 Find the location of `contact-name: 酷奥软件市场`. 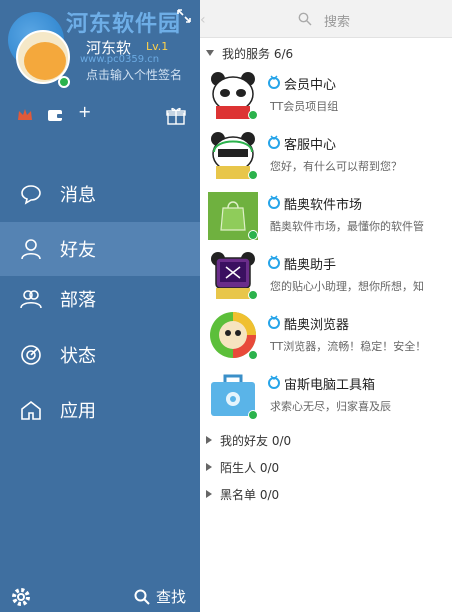

contact-name: 酷奥软件市场 is located at coordinates (323, 205).